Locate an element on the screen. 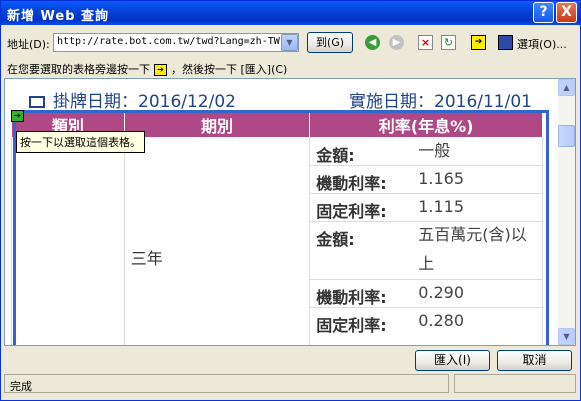 This screenshot has height=401, width=581. monitor-icon is located at coordinates (37, 102).